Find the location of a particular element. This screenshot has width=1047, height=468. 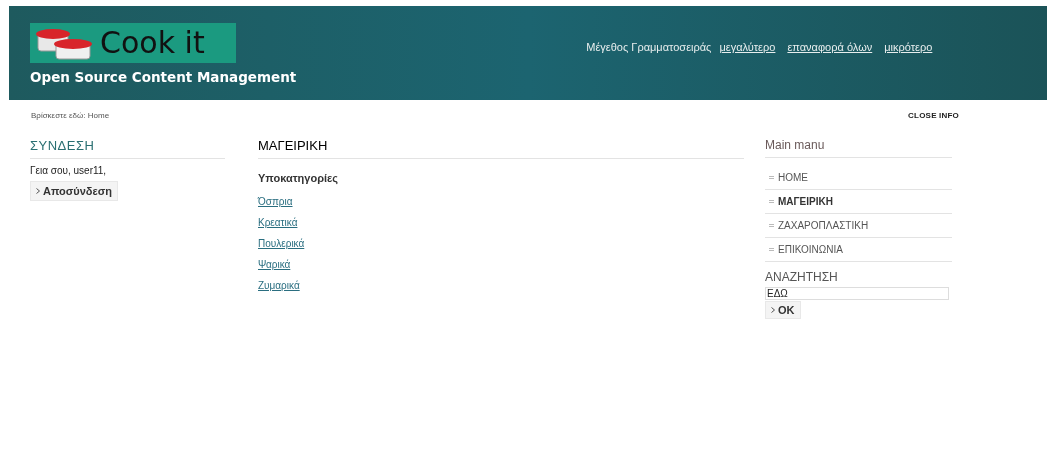

font-size-label: Μέγεθος Γραμματοσειράς is located at coordinates (649, 47).